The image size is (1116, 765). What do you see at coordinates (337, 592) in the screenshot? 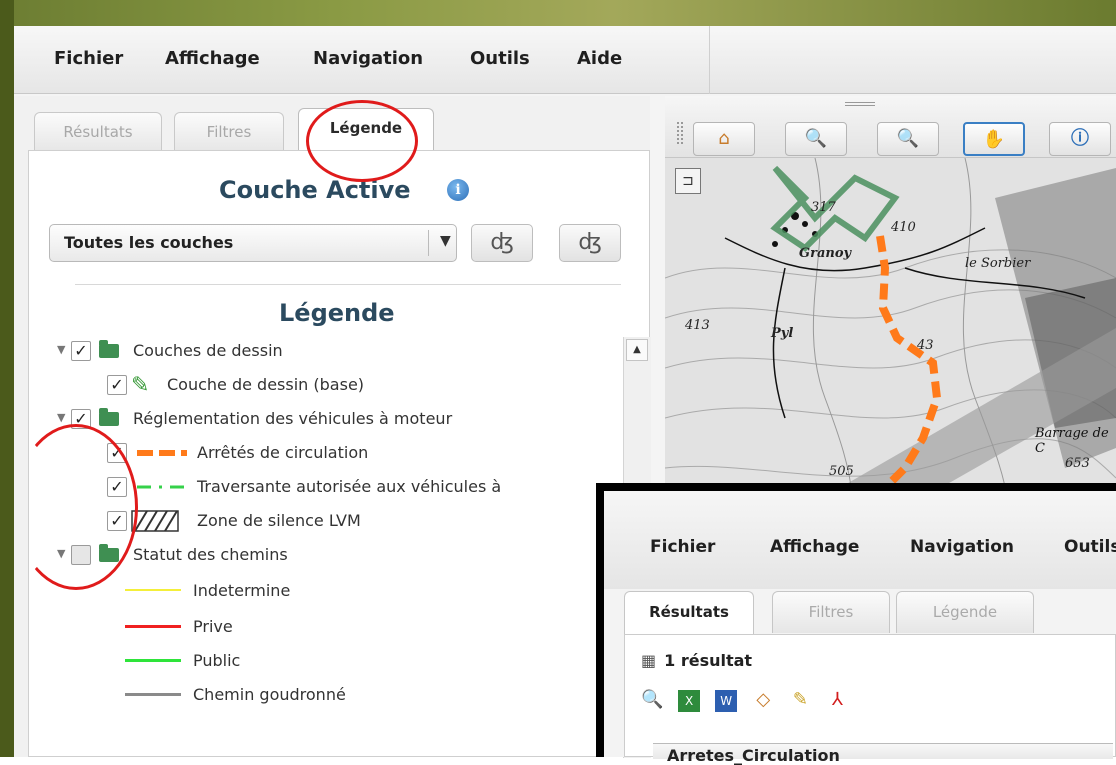
I see `legend-item-row: Indetermine` at bounding box center [337, 592].